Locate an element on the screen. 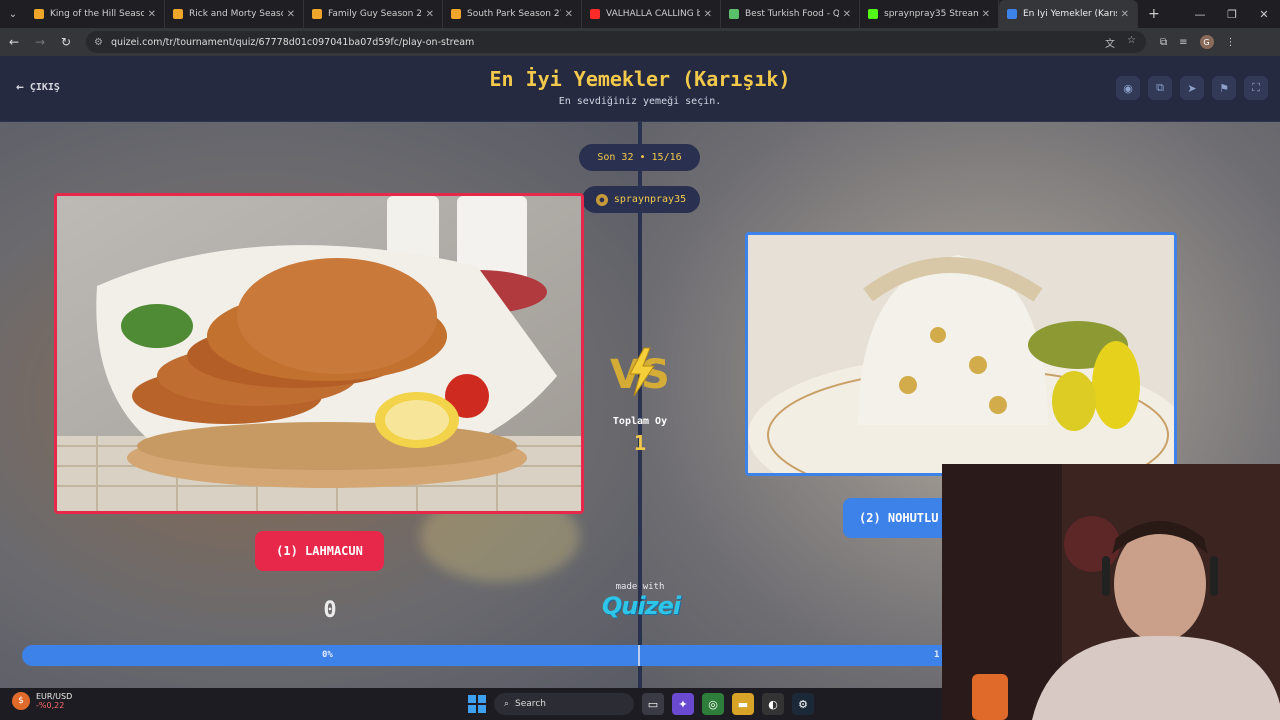 This screenshot has height=720, width=1280. tab-title: South Park Season 27 Epi is located at coordinates (514, 14).